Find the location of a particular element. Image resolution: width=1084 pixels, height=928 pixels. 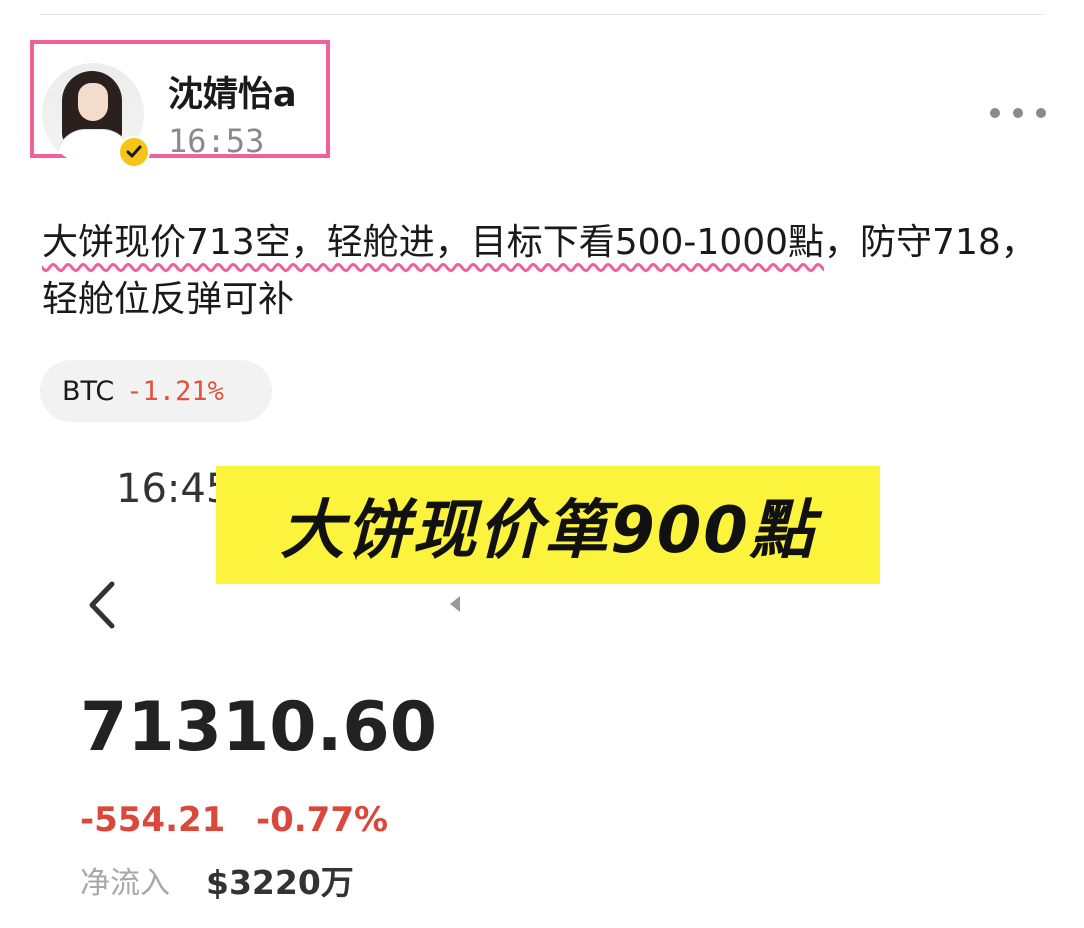

post-text-highlighted: 大饼现价713空，轻舱进，目标下看500-1000點 is located at coordinates (433, 242).